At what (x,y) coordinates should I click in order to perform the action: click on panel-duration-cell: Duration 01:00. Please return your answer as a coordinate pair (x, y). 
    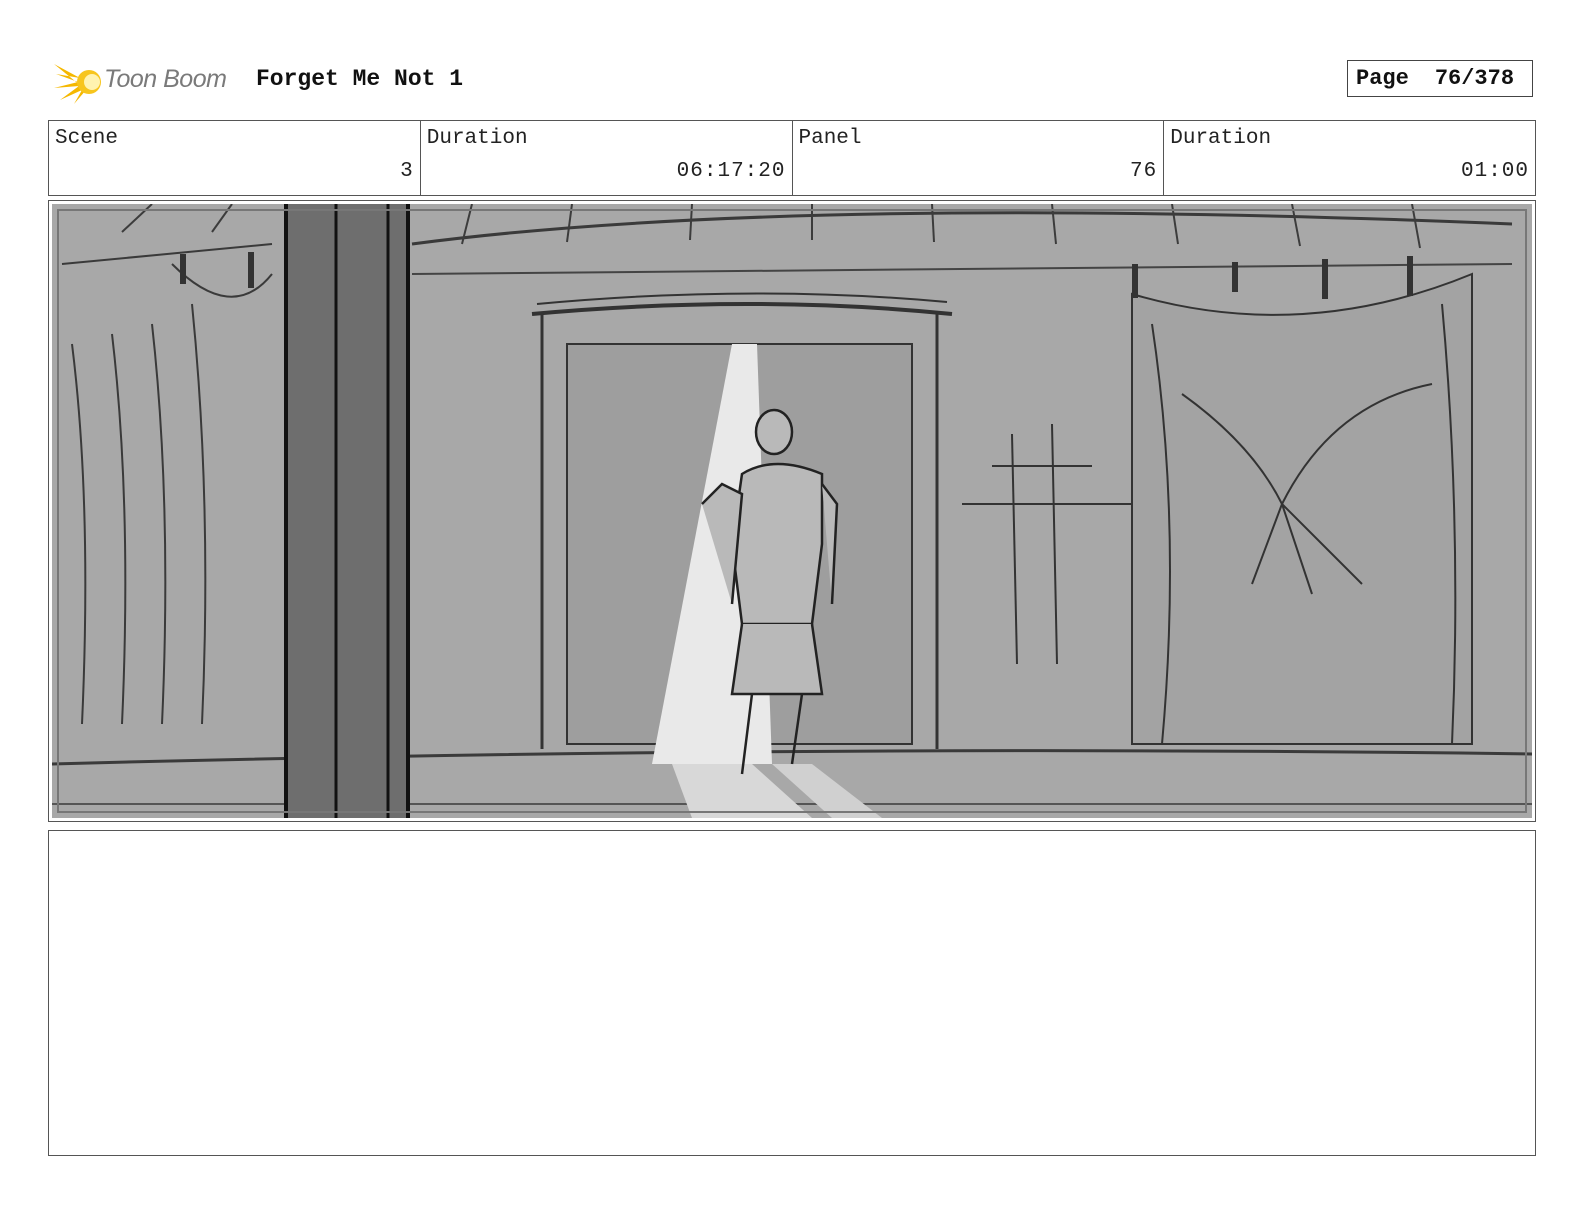
    Looking at the image, I should click on (1349, 158).